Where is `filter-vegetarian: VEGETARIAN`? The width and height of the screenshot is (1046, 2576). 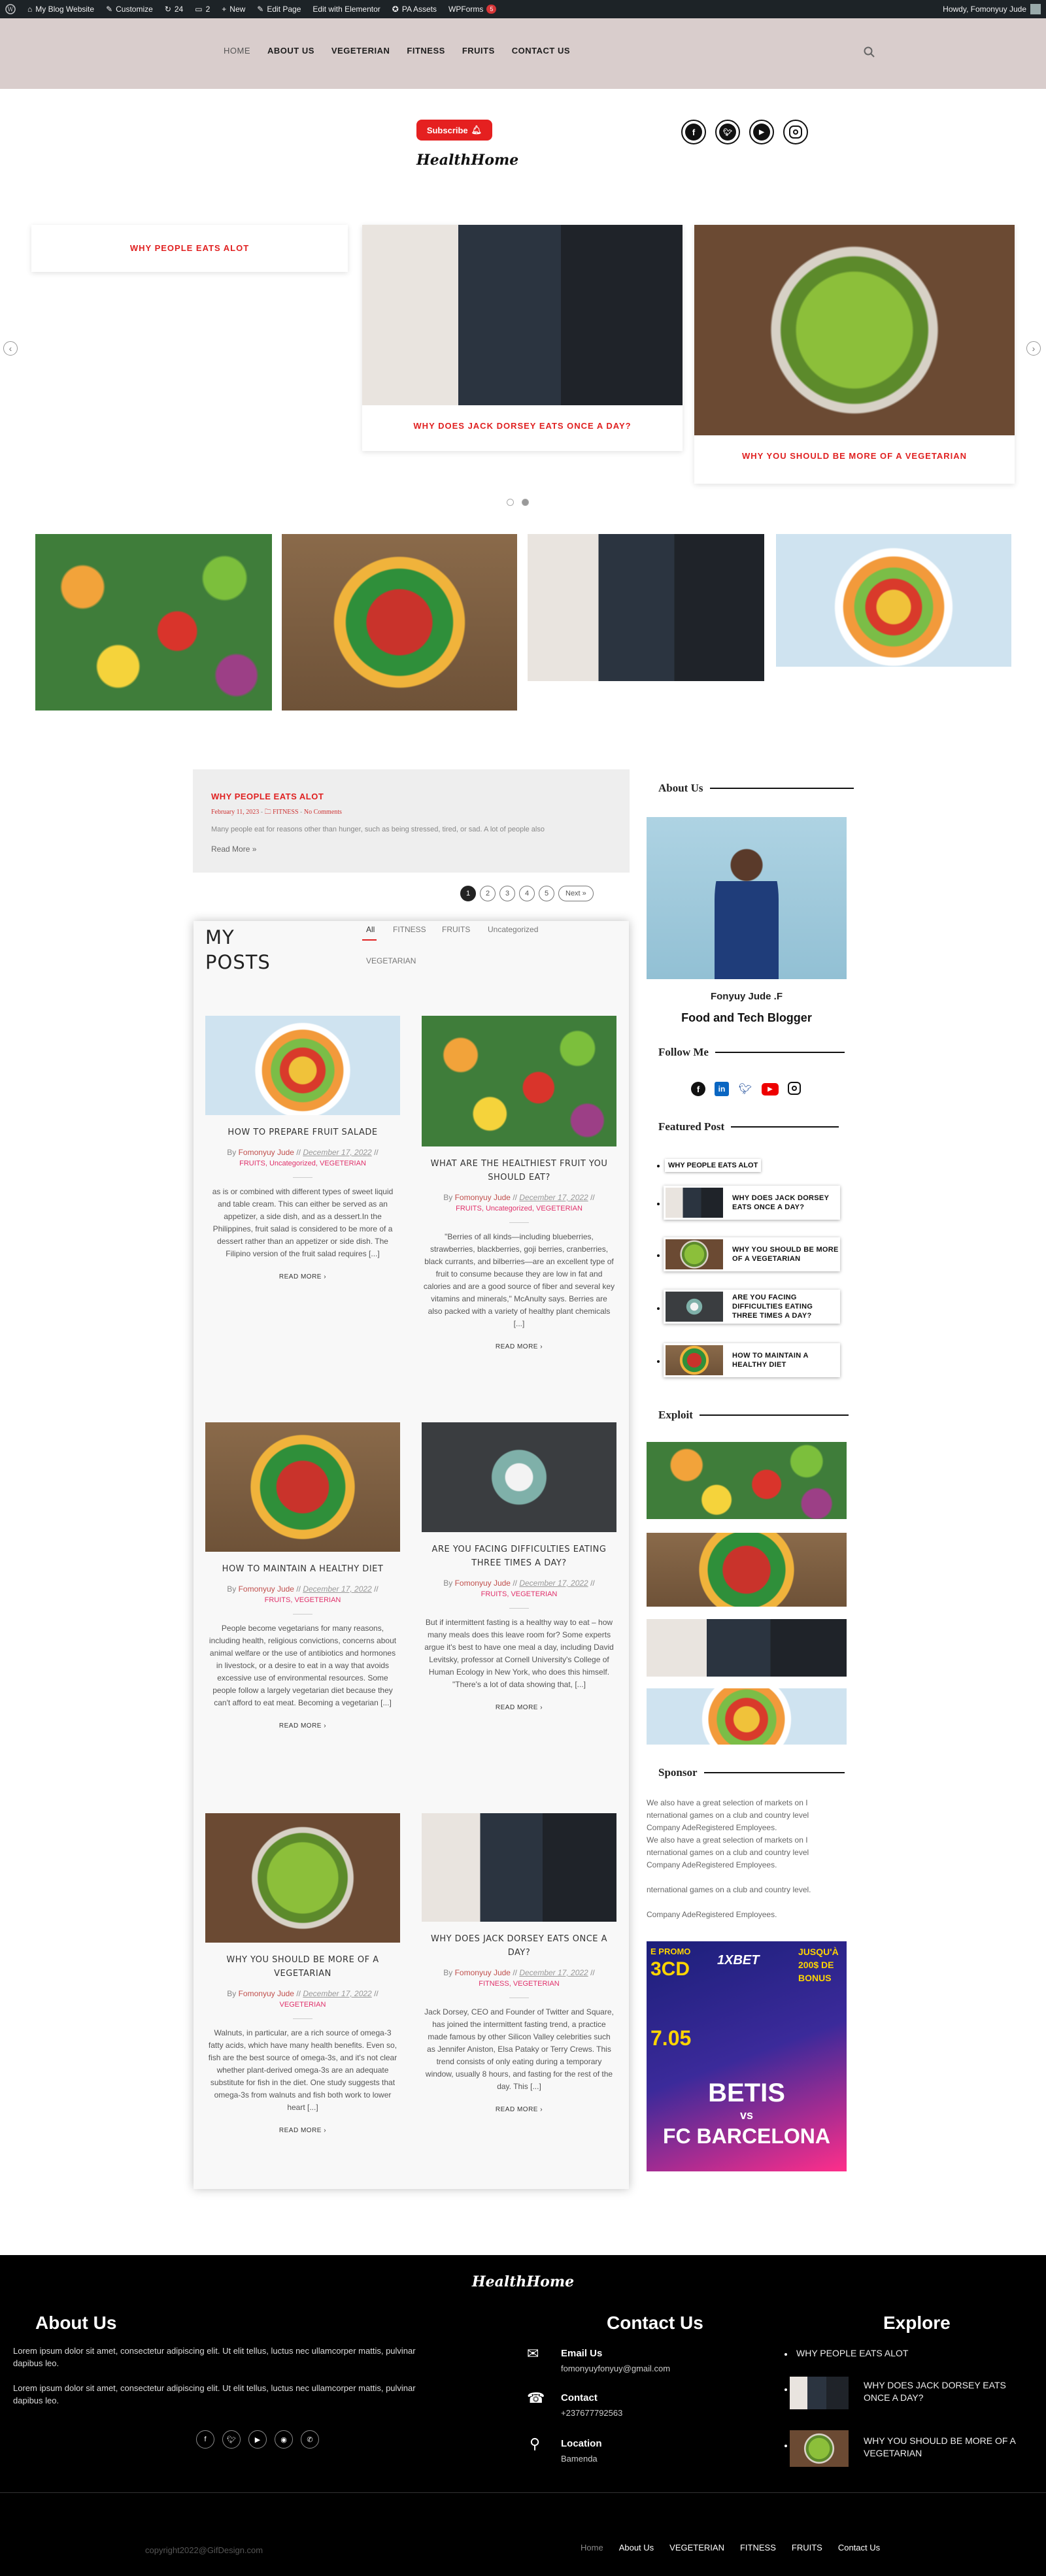
filter-vegetarian: VEGETARIAN is located at coordinates (391, 961).